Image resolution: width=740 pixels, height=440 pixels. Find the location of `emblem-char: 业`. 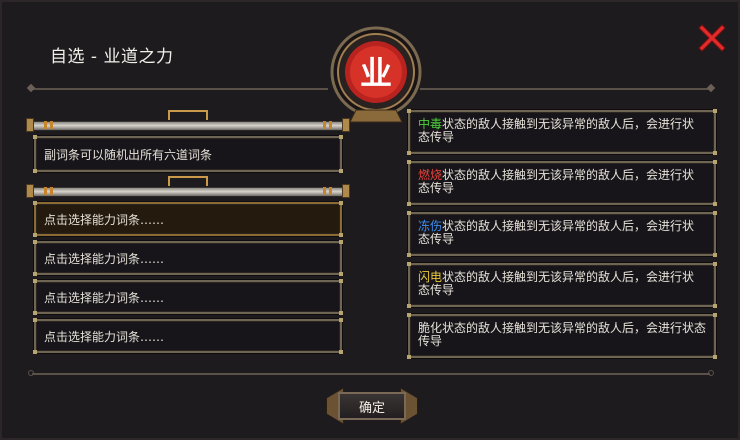

emblem-char: 业 is located at coordinates (376, 73).